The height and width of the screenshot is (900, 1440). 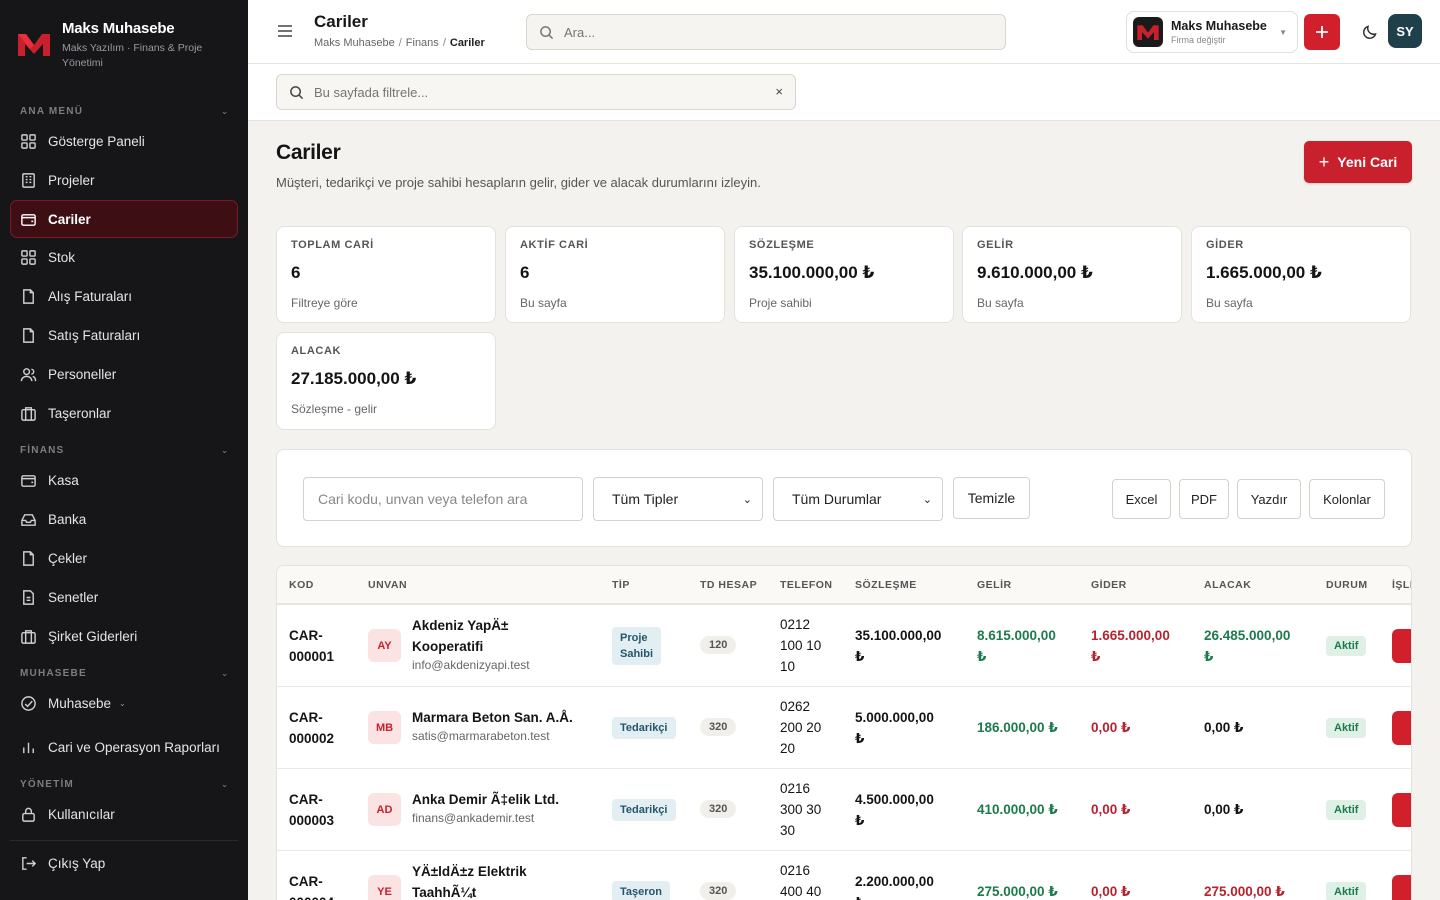 What do you see at coordinates (124, 747) in the screenshot?
I see `sidebar-item-reports: Cari ve Operasyon Raporları` at bounding box center [124, 747].